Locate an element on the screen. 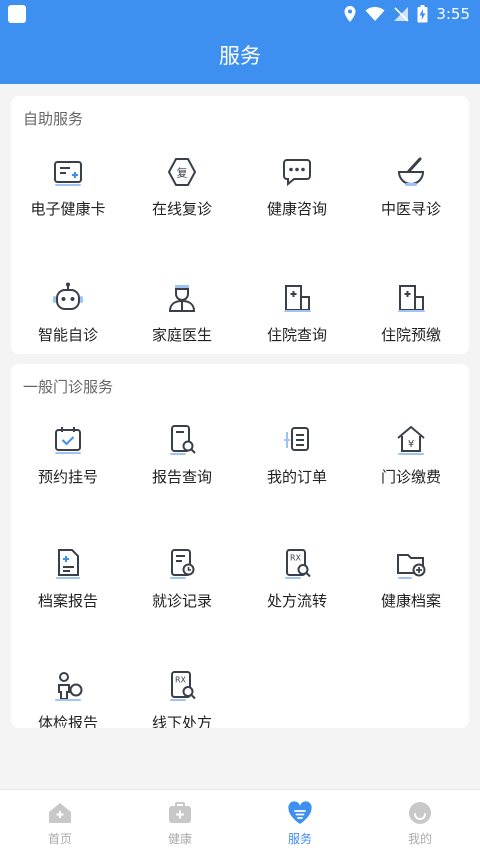 The height and width of the screenshot is (853, 480). health-consult-label: 健康咨询 is located at coordinates (296, 209).